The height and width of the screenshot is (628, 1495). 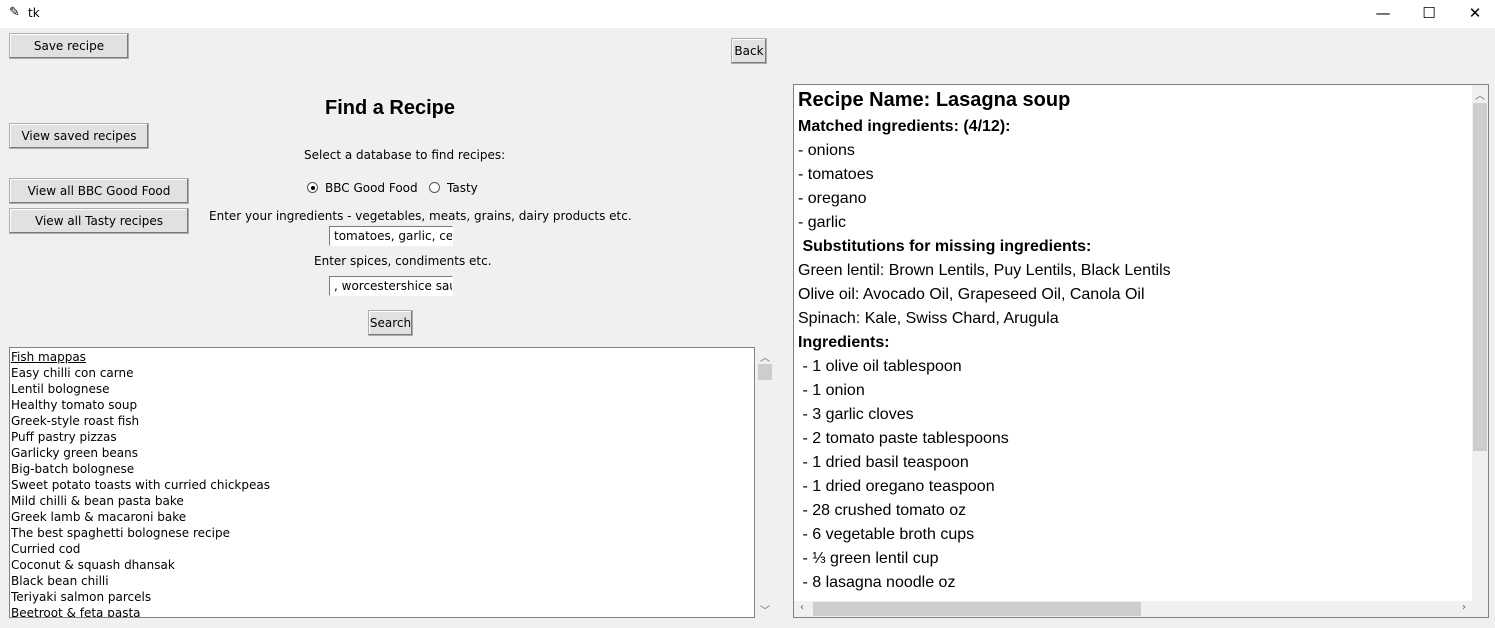 I want to click on view-bbc-recipes-button: View all BBC Good Food recipes, so click(x=99, y=200).